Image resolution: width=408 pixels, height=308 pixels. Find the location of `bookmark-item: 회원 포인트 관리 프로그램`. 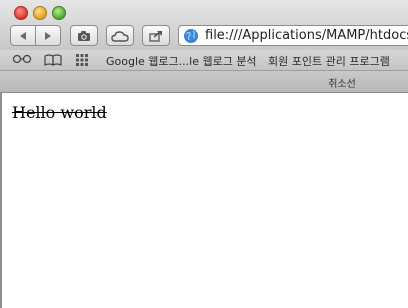

bookmark-item: 회원 포인트 관리 프로그램 is located at coordinates (329, 61).